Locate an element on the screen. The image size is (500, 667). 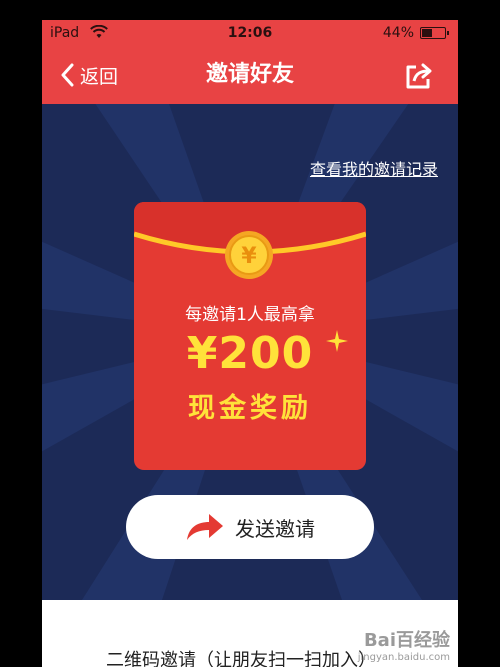
battery-icon is located at coordinates (434, 33).